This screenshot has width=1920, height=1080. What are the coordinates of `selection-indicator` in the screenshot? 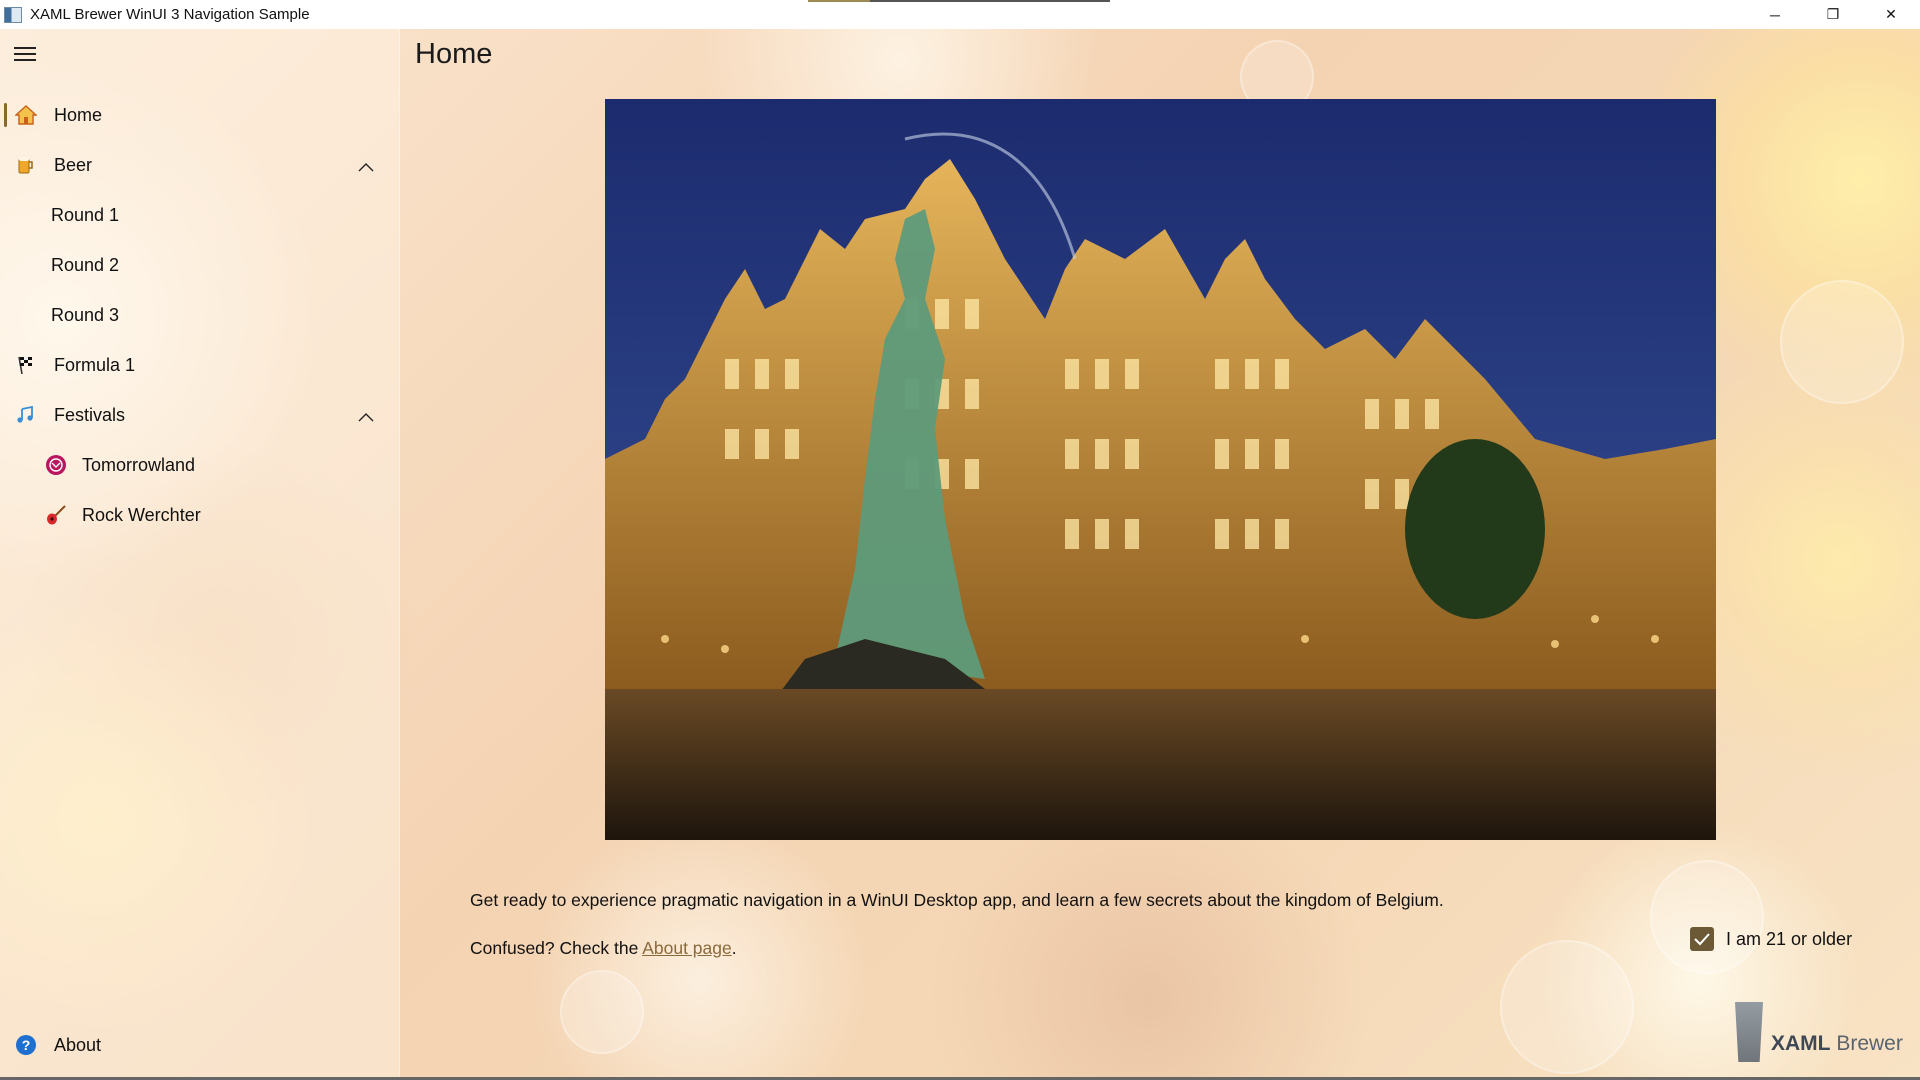 It's located at (5, 115).